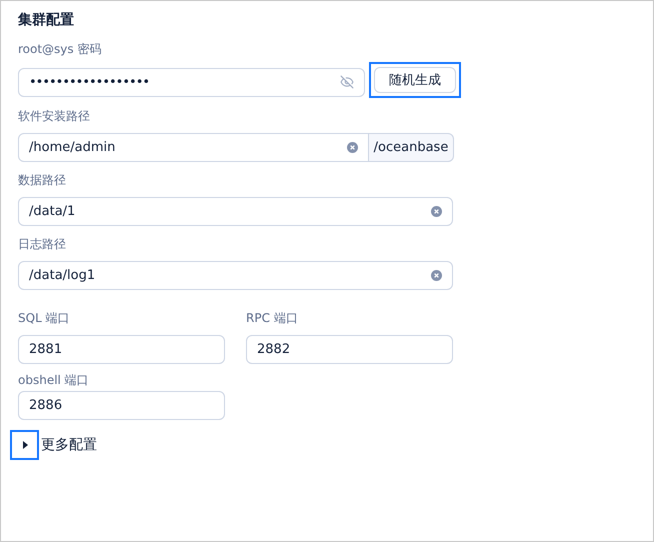  I want to click on more-settings-label: 更多配置, so click(69, 445).